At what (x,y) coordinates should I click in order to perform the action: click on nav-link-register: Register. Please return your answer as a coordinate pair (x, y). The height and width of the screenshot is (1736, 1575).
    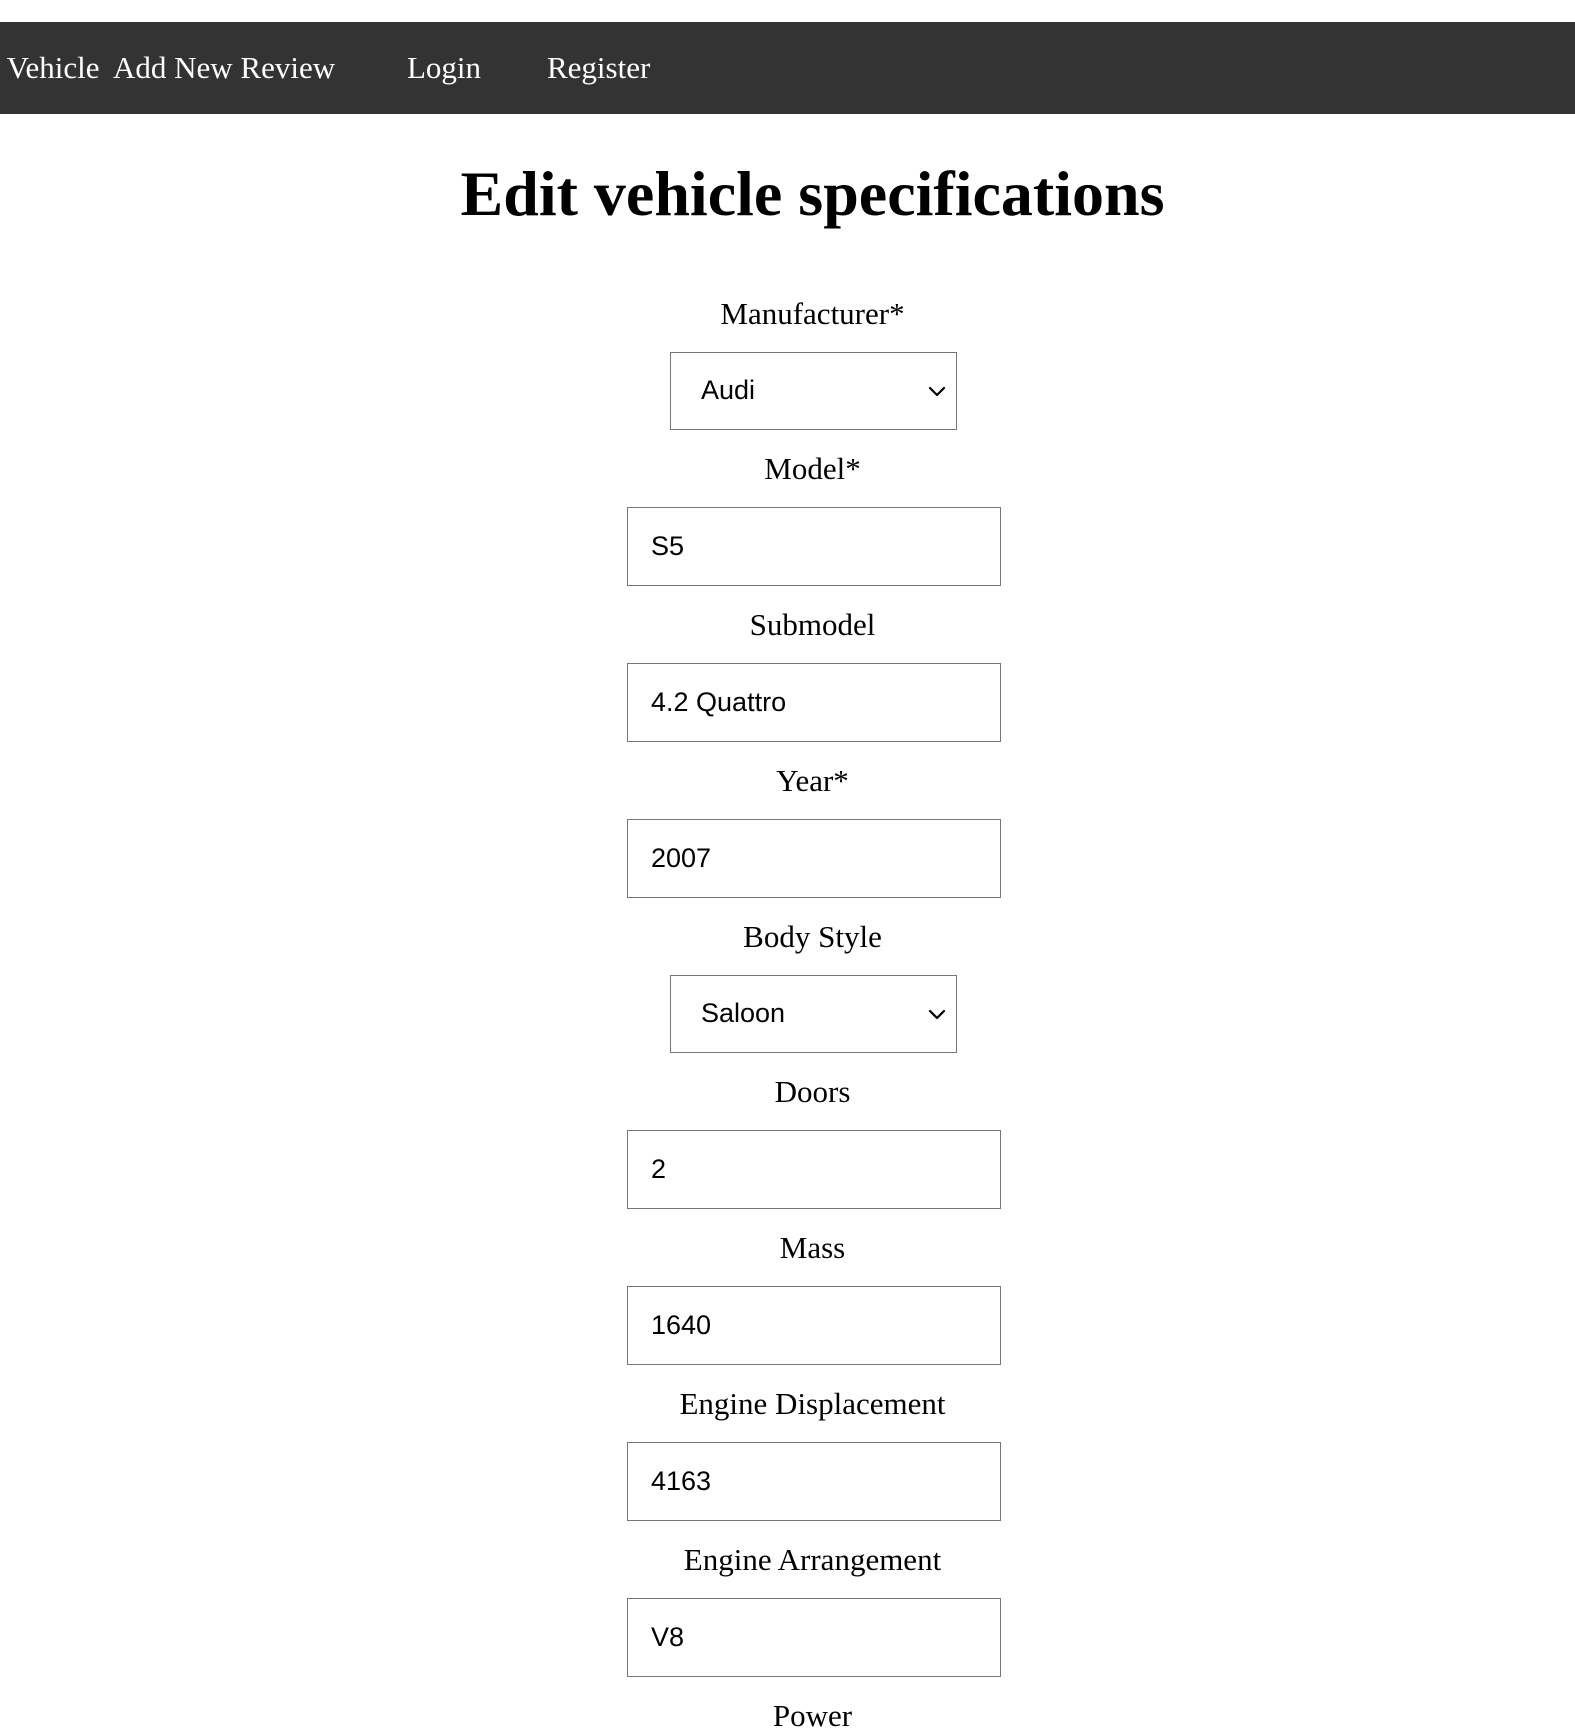
    Looking at the image, I should click on (598, 68).